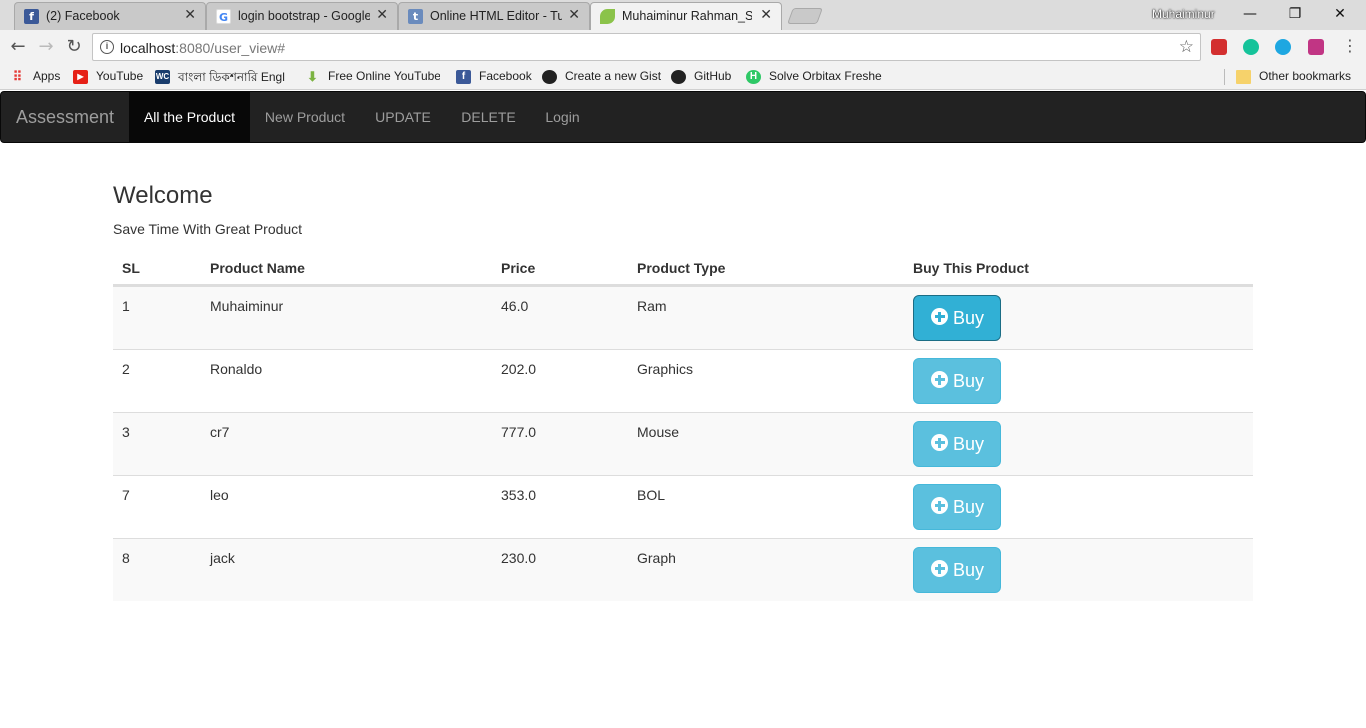  Describe the element at coordinates (1316, 47) in the screenshot. I see `instagram-icon` at that location.